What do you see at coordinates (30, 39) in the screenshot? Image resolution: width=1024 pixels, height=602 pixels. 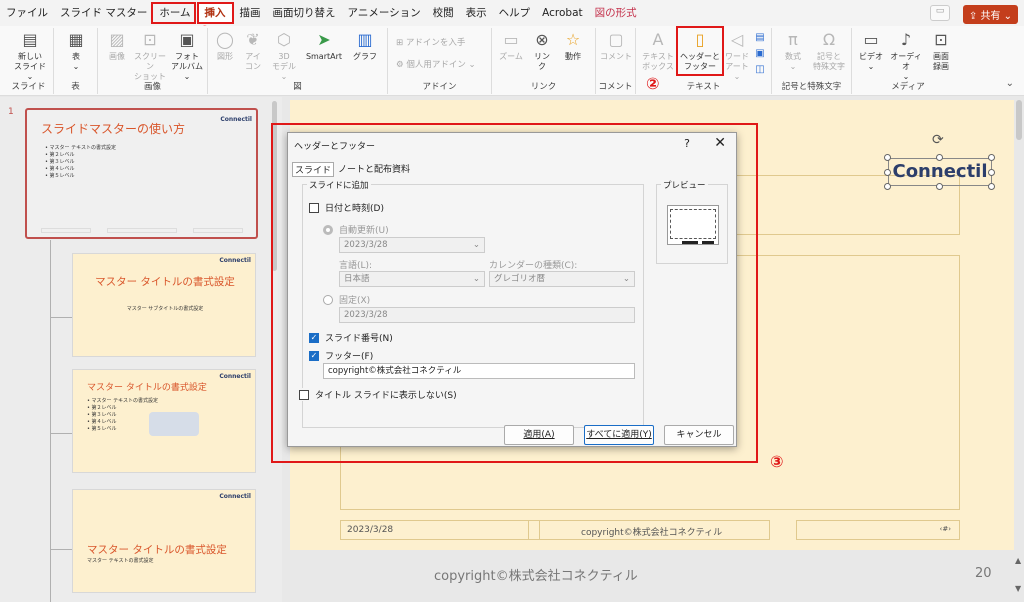 I see `new-slide-icon: ▤` at bounding box center [30, 39].